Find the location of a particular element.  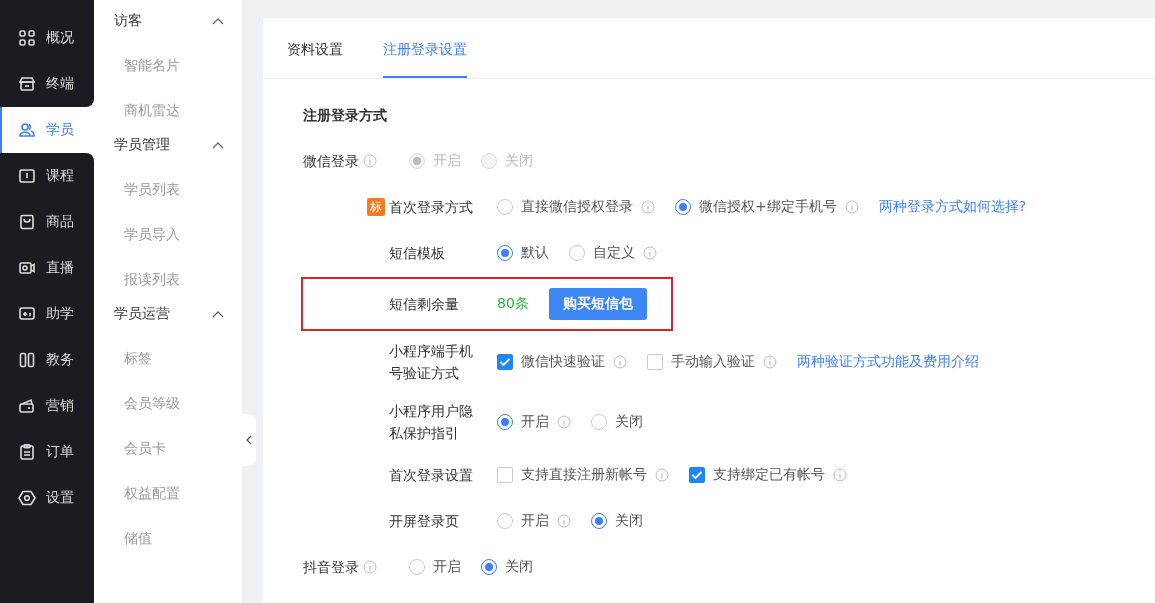

menu-item: 会员等级 is located at coordinates (168, 403).